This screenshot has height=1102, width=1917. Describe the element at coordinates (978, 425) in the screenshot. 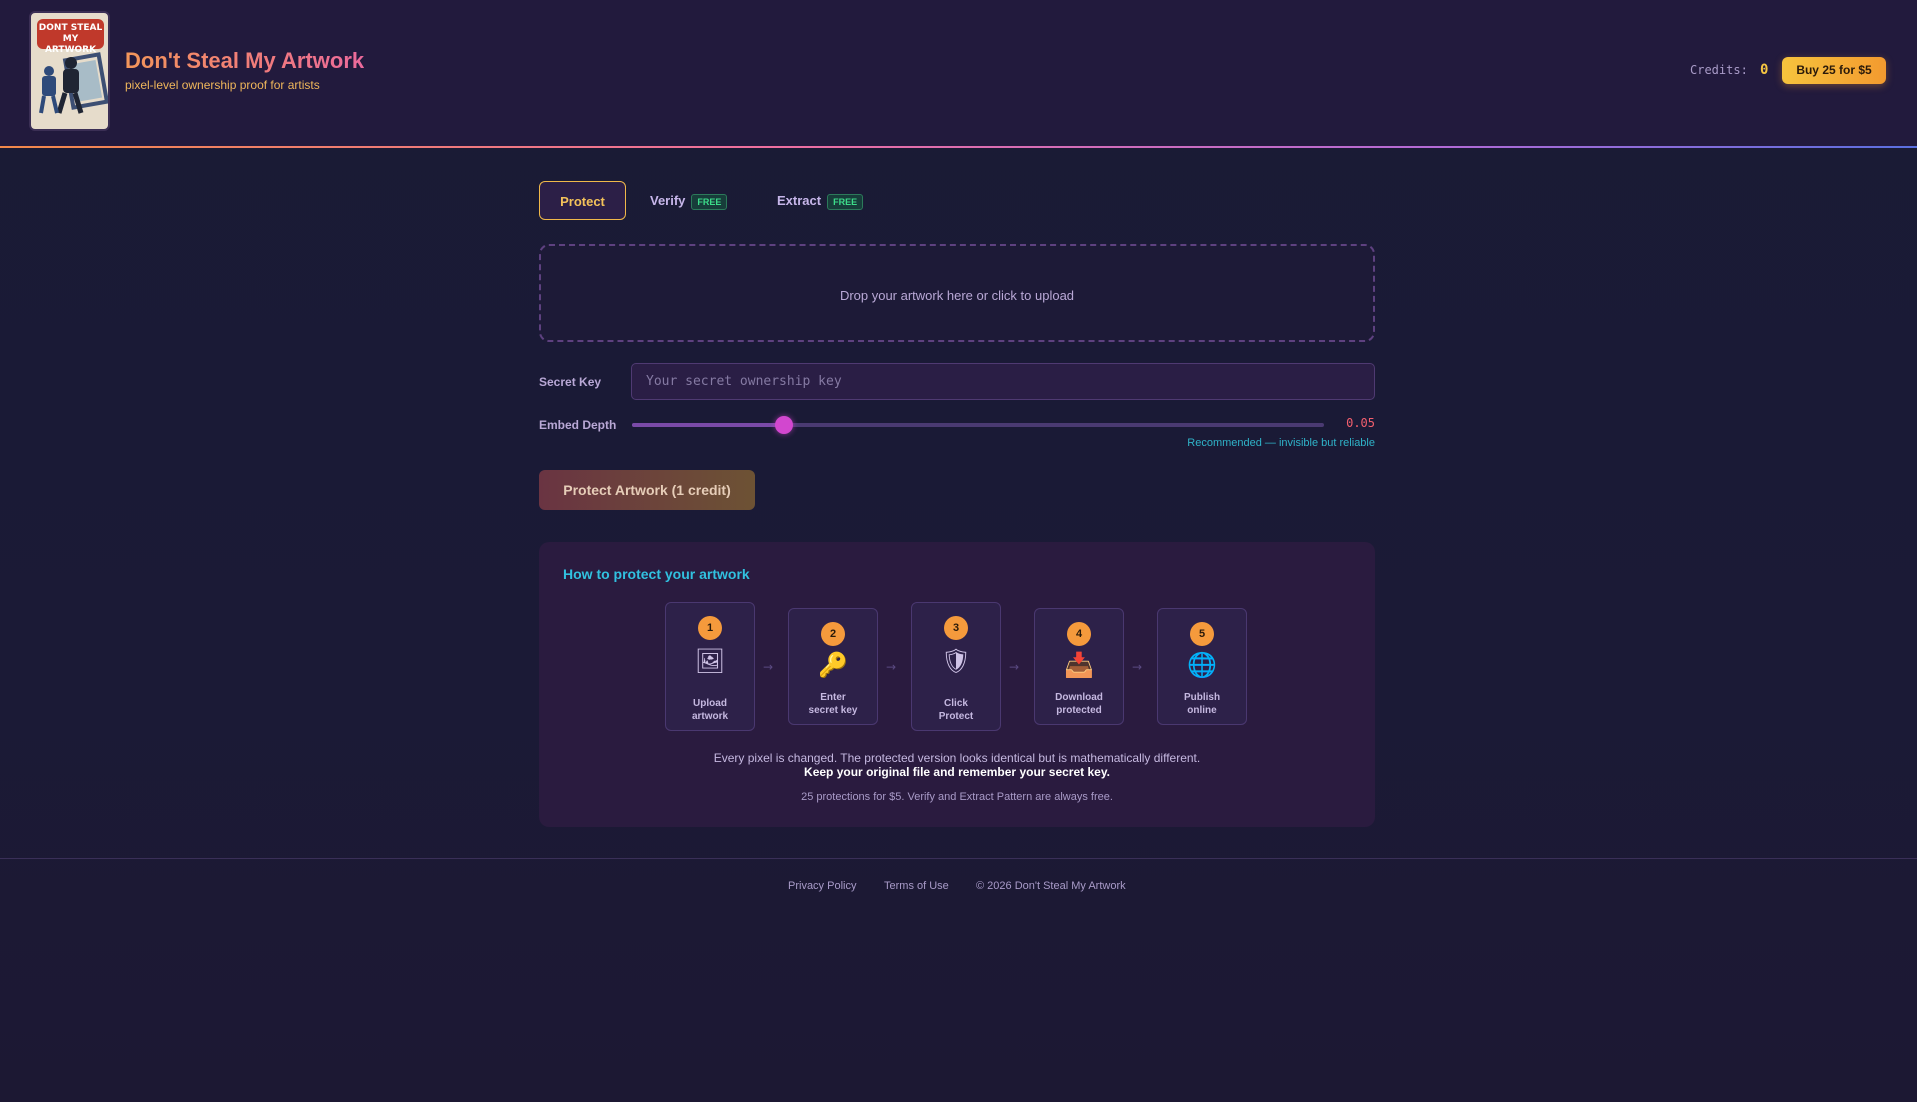

I see `embed-depth-slider` at that location.